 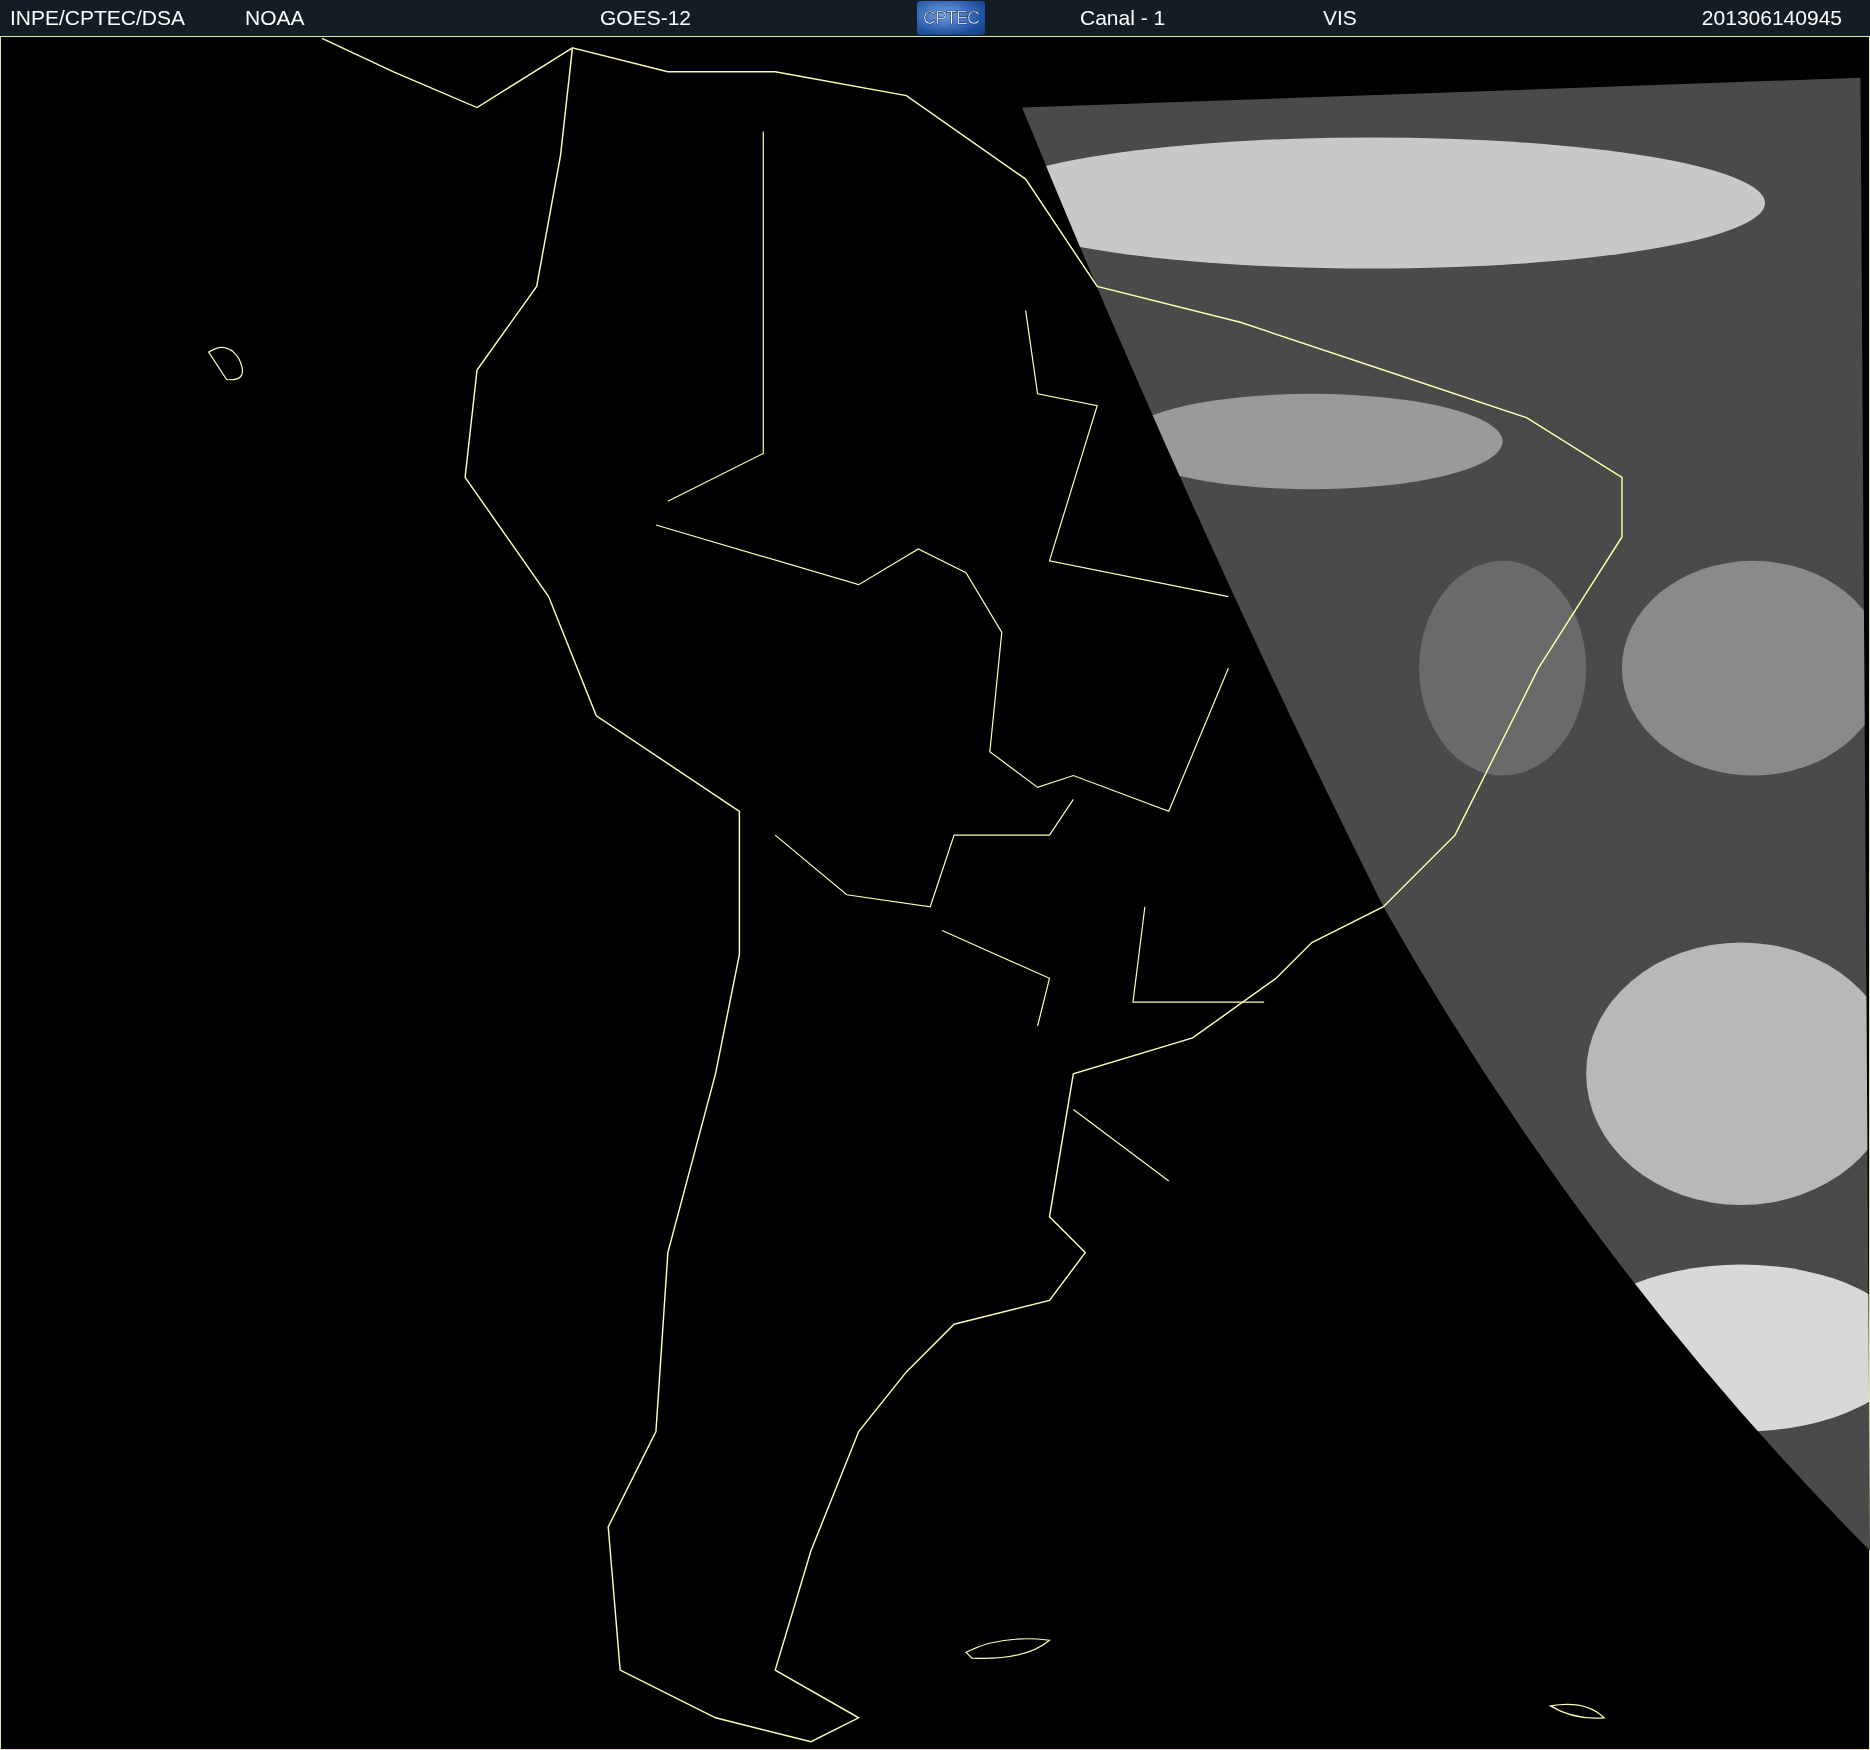 What do you see at coordinates (951, 18) in the screenshot?
I see `logo: CPTEC` at bounding box center [951, 18].